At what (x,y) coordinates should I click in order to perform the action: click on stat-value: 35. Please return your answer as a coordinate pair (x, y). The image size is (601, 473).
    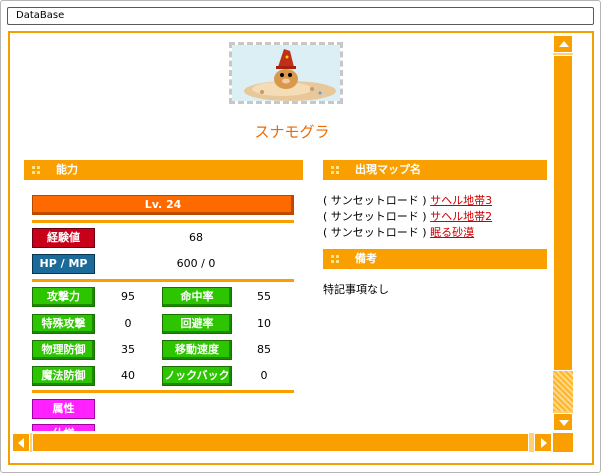
    Looking at the image, I should click on (128, 349).